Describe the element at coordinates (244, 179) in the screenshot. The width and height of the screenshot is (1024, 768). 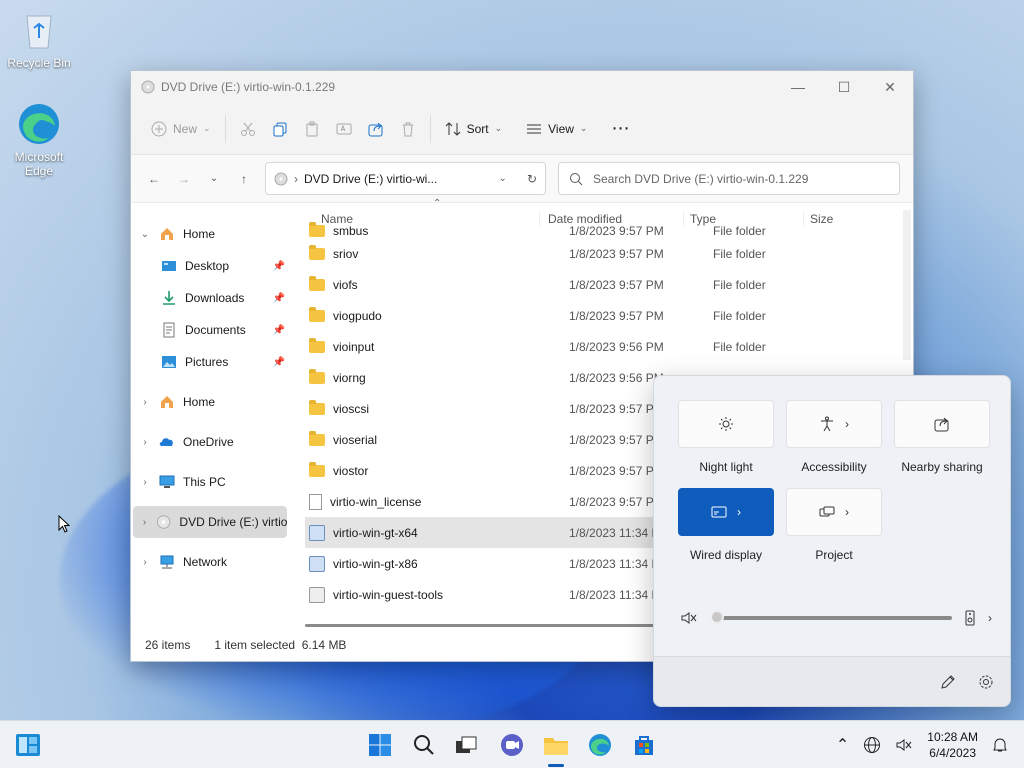
I see `up-button: ↑` at that location.